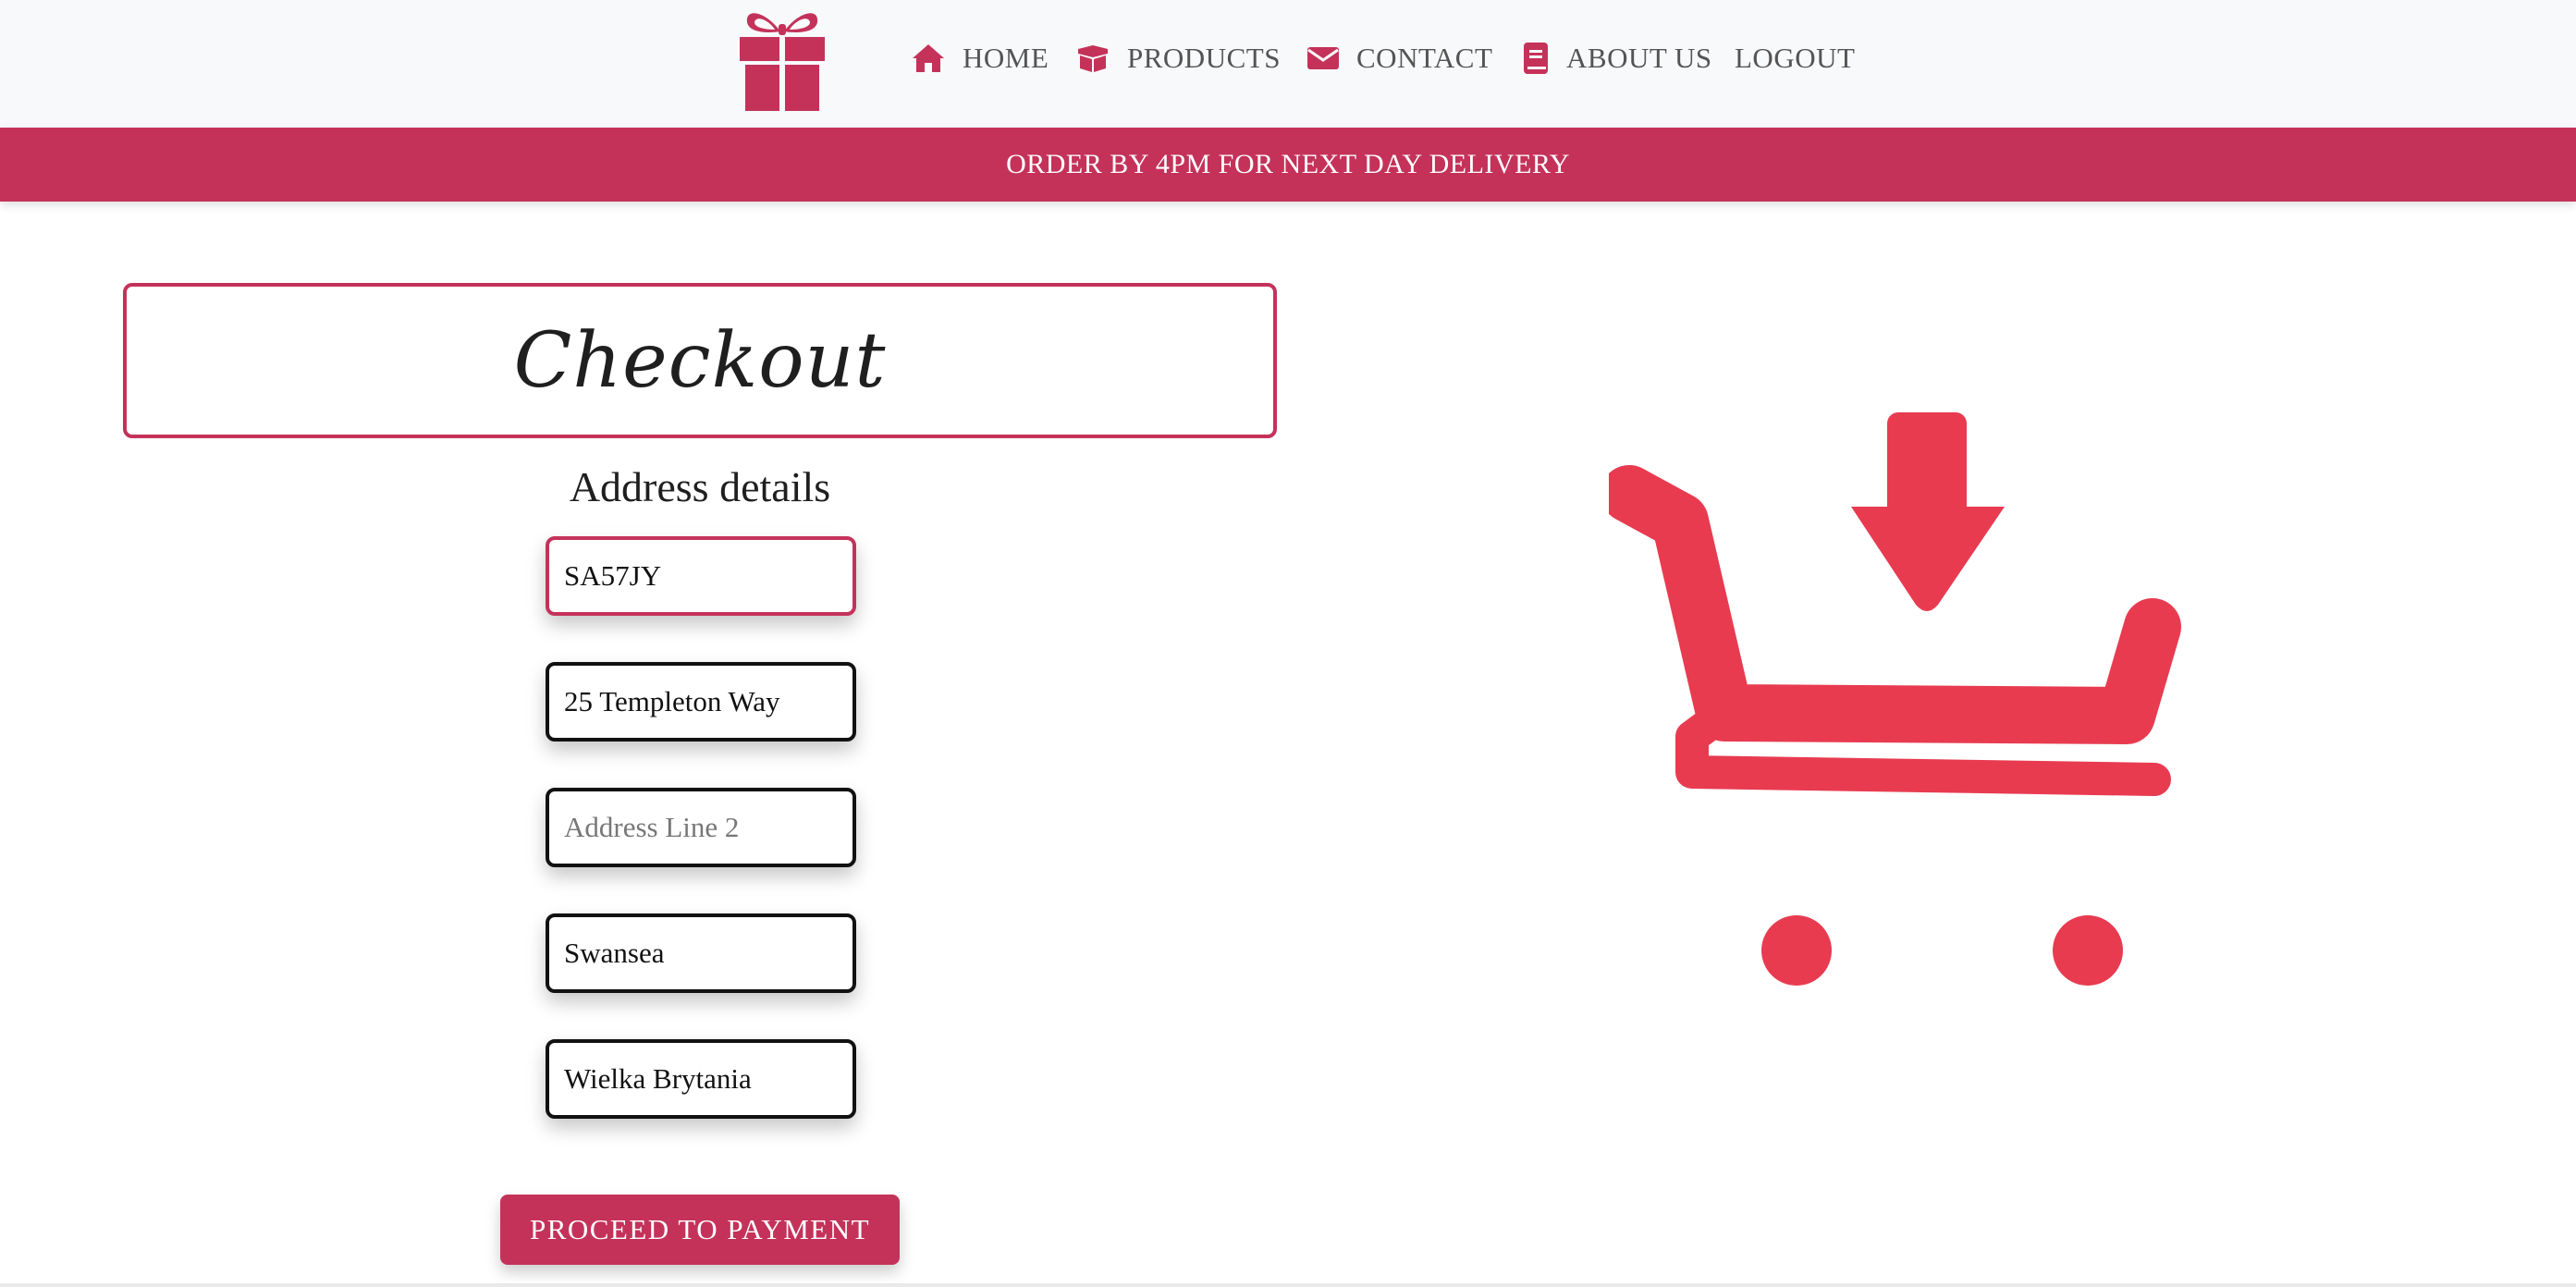  What do you see at coordinates (701, 953) in the screenshot?
I see `city-field` at bounding box center [701, 953].